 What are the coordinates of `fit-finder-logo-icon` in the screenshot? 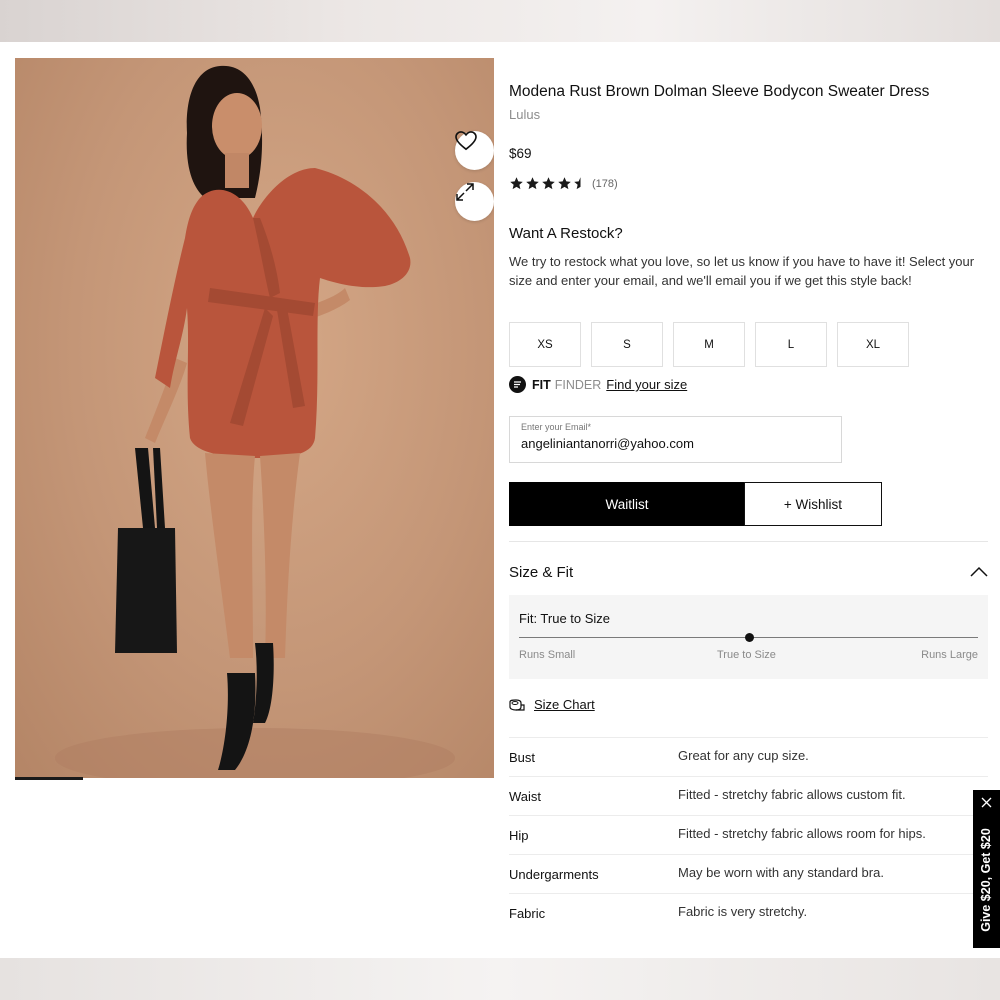 It's located at (517, 384).